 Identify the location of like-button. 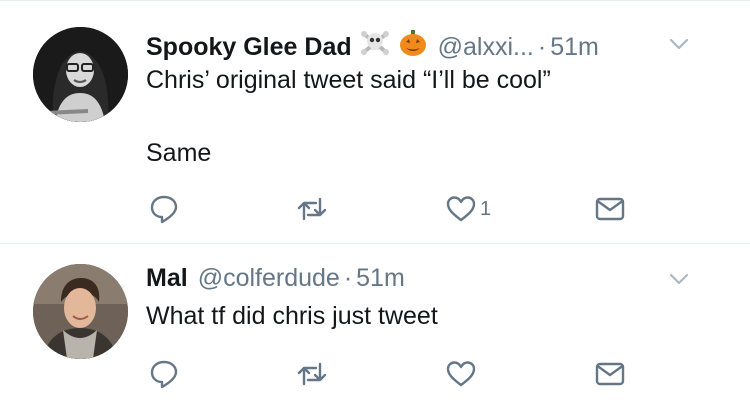
(461, 374).